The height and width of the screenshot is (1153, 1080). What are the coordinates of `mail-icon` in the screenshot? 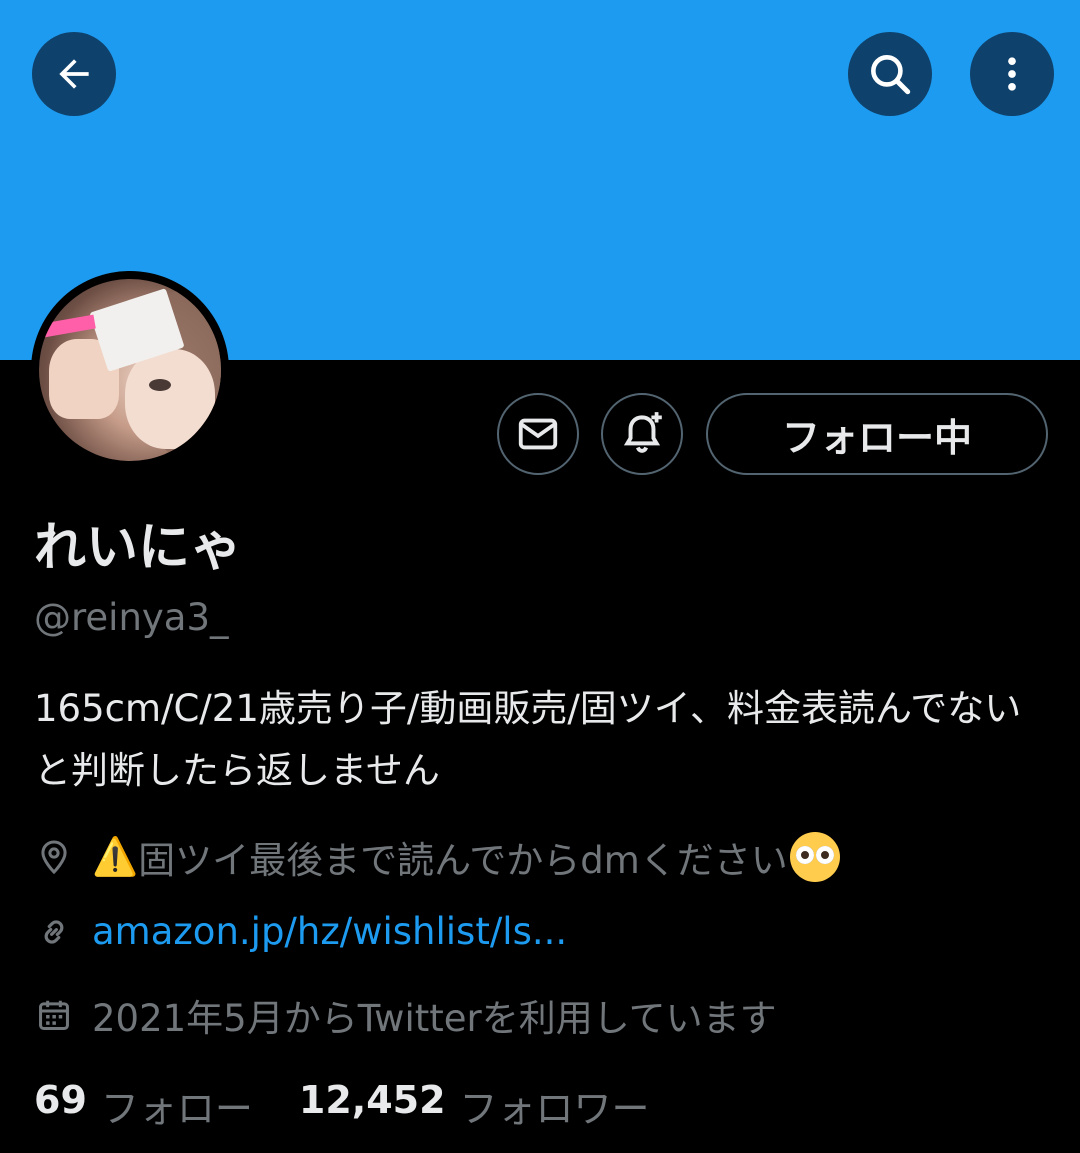 It's located at (538, 434).